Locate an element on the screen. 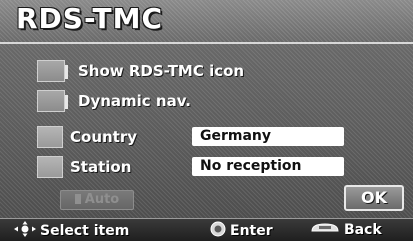 This screenshot has width=413, height=241. help-enter: Enter is located at coordinates (241, 231).